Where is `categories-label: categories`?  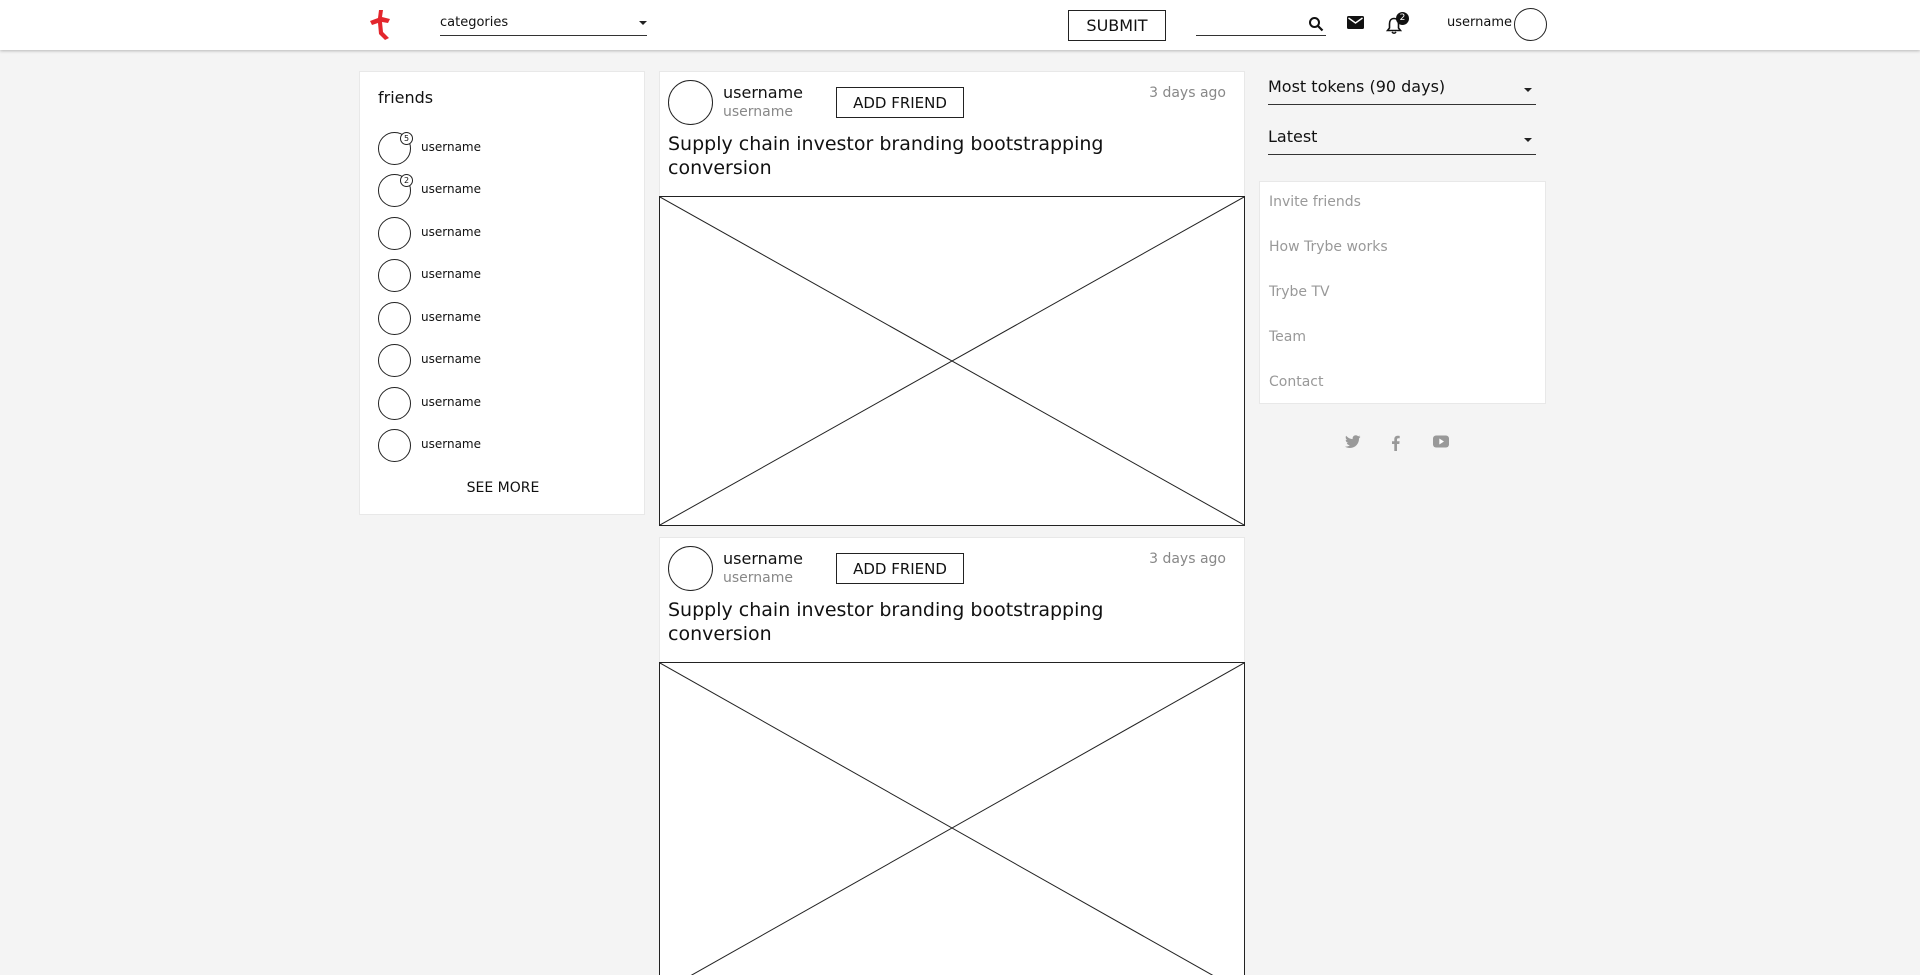 categories-label: categories is located at coordinates (474, 22).